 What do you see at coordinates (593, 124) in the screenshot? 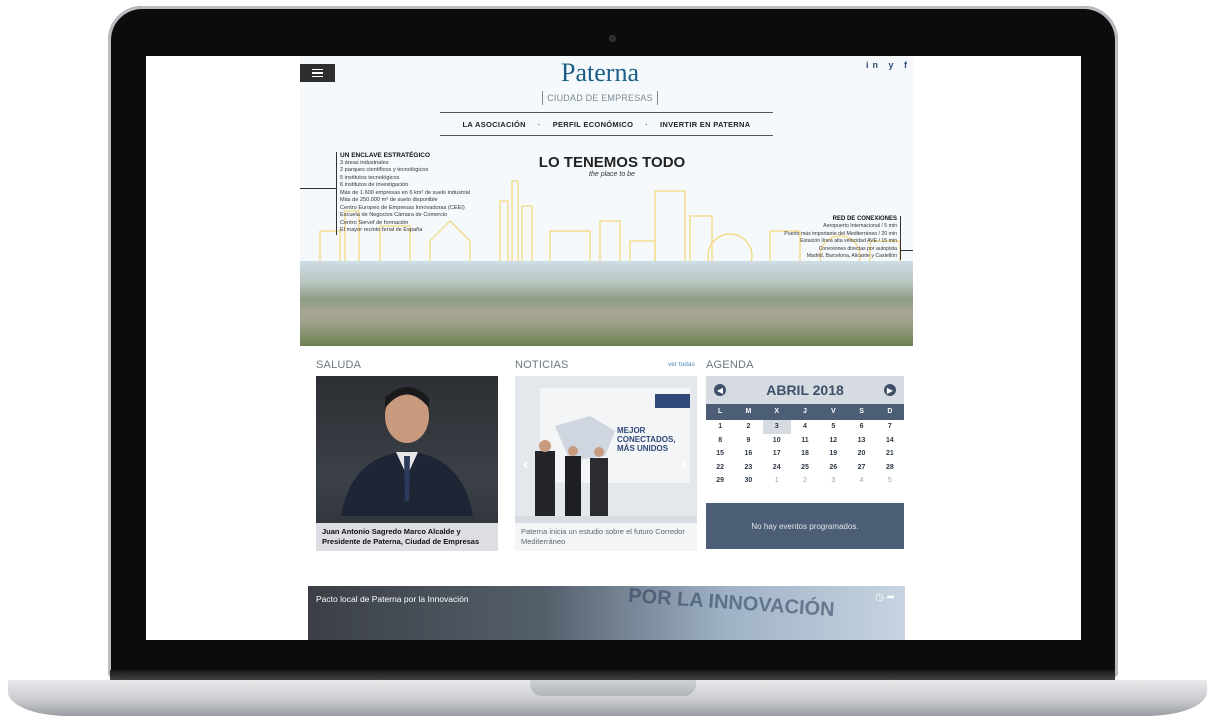
I see `nav-item-perfil-economico: PERFIL ECONÓMICO` at bounding box center [593, 124].